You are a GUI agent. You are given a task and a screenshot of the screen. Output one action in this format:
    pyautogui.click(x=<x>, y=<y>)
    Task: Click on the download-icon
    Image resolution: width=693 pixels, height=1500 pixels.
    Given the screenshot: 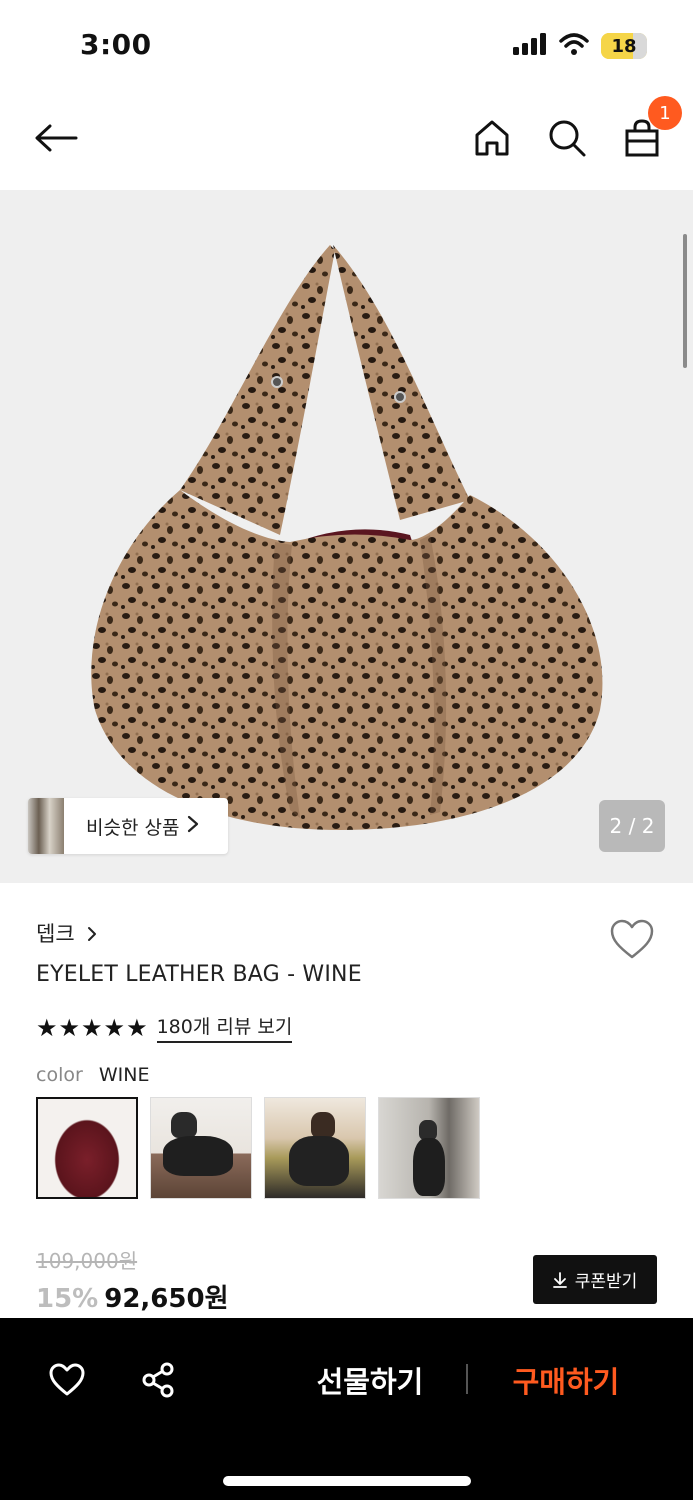 What is the action you would take?
    pyautogui.click(x=559, y=1279)
    